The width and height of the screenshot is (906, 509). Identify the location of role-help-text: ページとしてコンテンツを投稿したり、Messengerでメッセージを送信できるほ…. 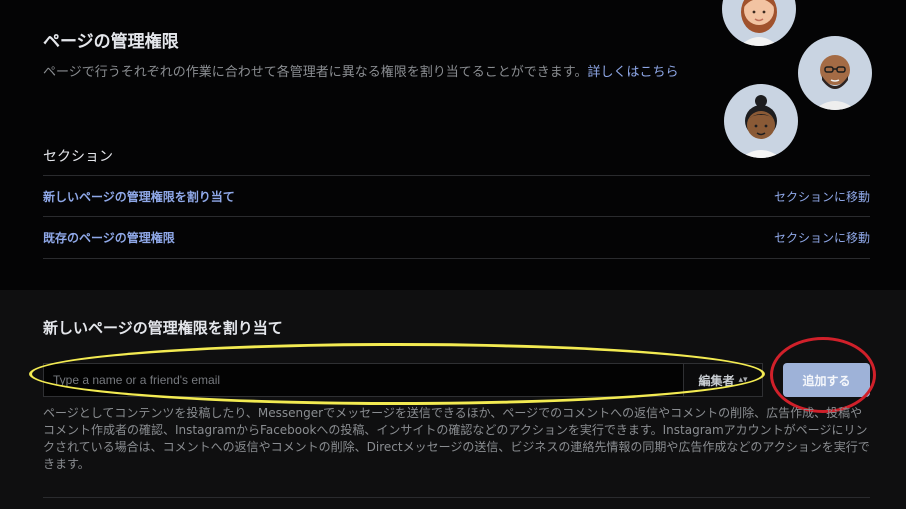
(456, 438).